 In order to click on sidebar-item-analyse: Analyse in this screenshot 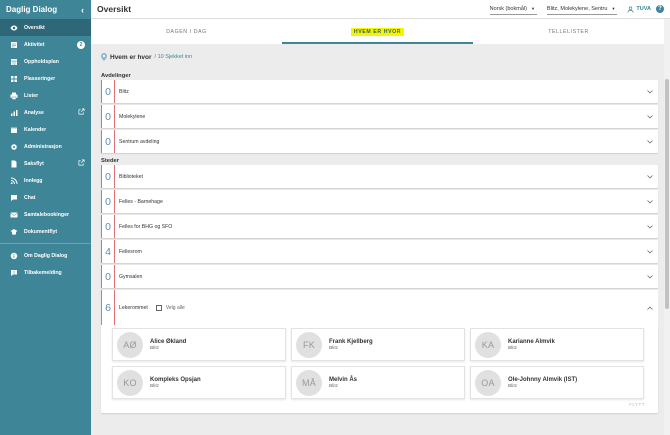, I will do `click(45, 112)`.